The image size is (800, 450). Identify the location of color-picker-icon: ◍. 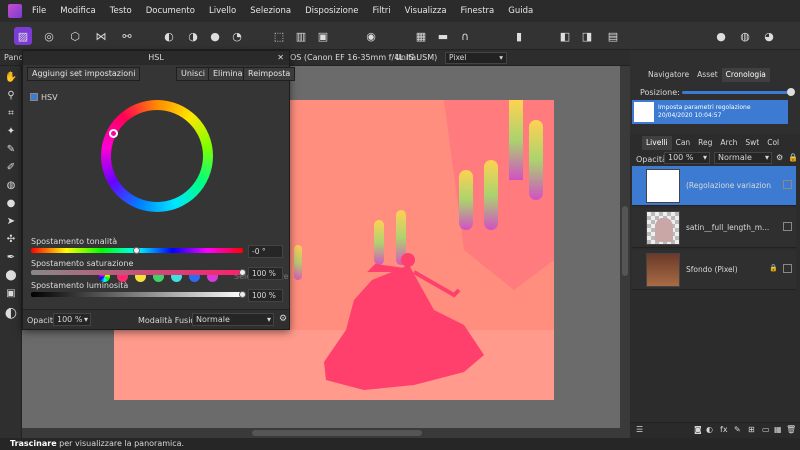
(11, 185).